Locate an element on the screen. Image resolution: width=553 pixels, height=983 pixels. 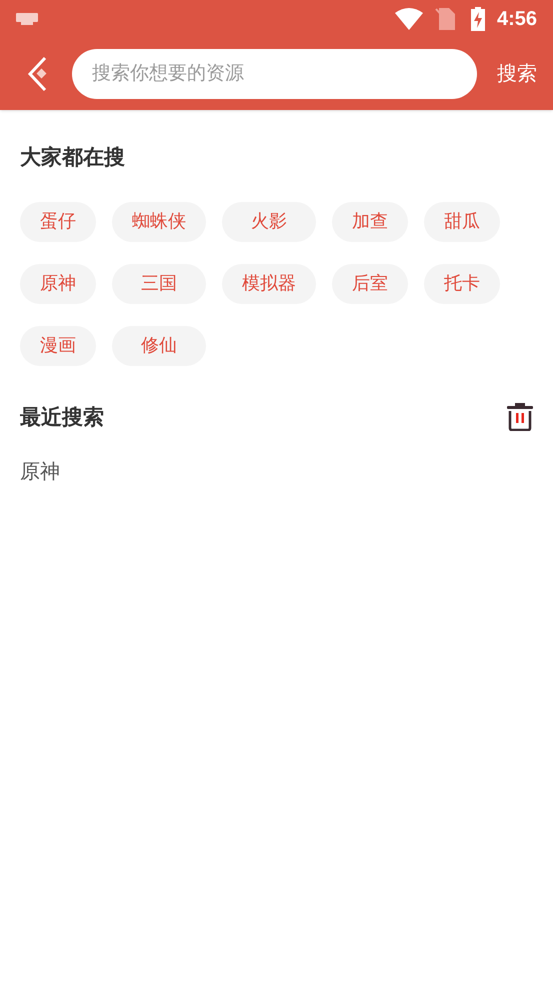
trash-icon is located at coordinates (520, 417).